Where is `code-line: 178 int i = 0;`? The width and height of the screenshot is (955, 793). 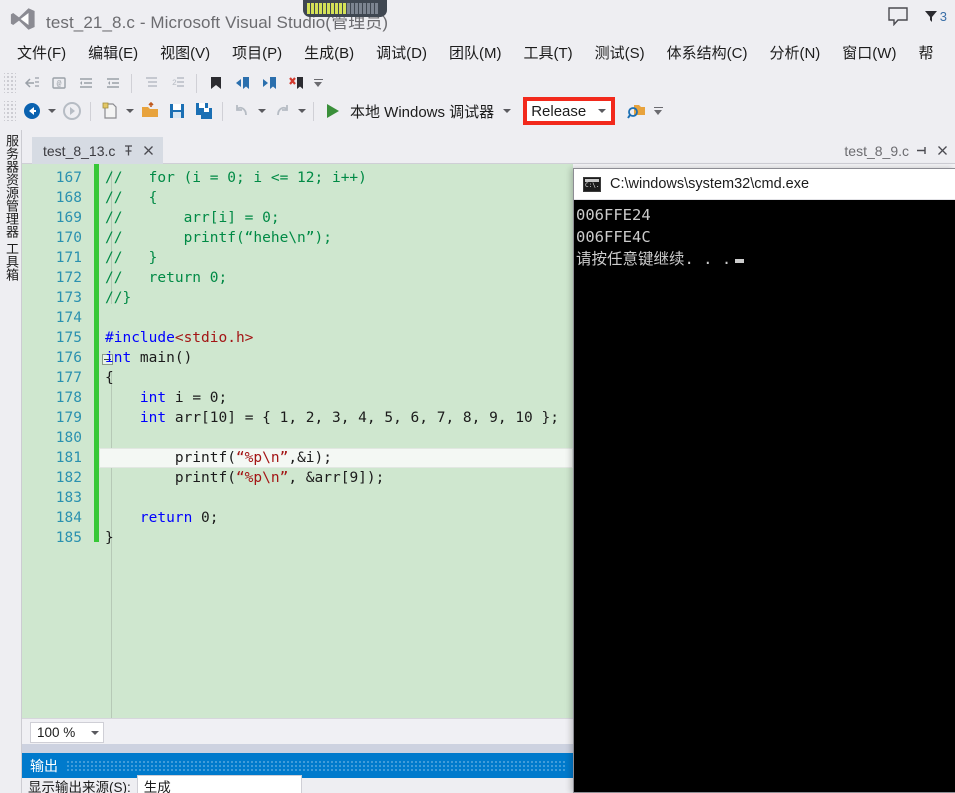
code-line: 178 int i = 0; is located at coordinates (297, 398).